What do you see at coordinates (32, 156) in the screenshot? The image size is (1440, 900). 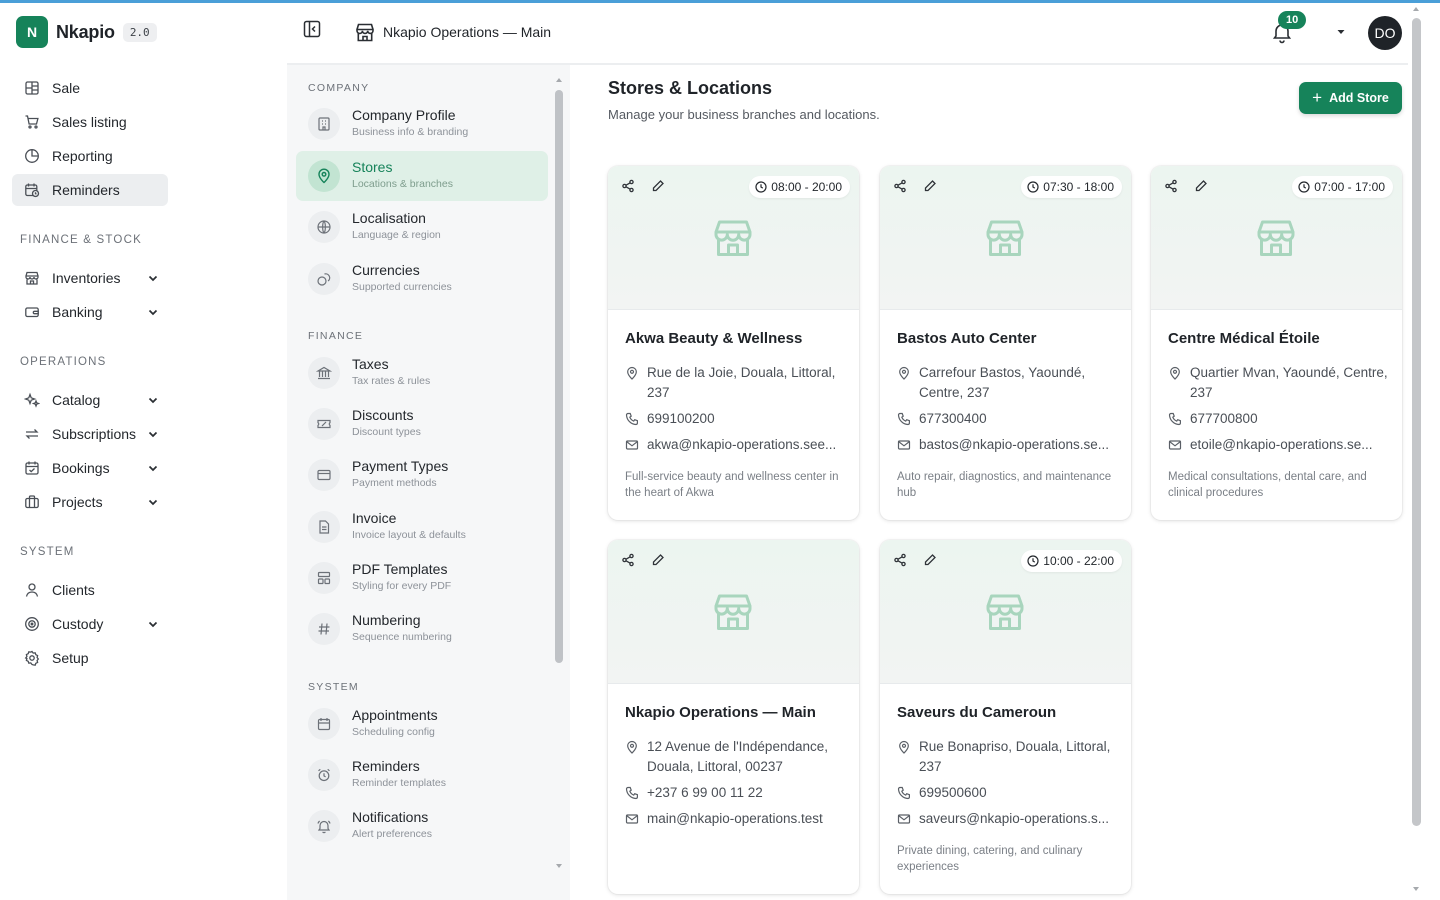 I see `pie-chart-icon` at bounding box center [32, 156].